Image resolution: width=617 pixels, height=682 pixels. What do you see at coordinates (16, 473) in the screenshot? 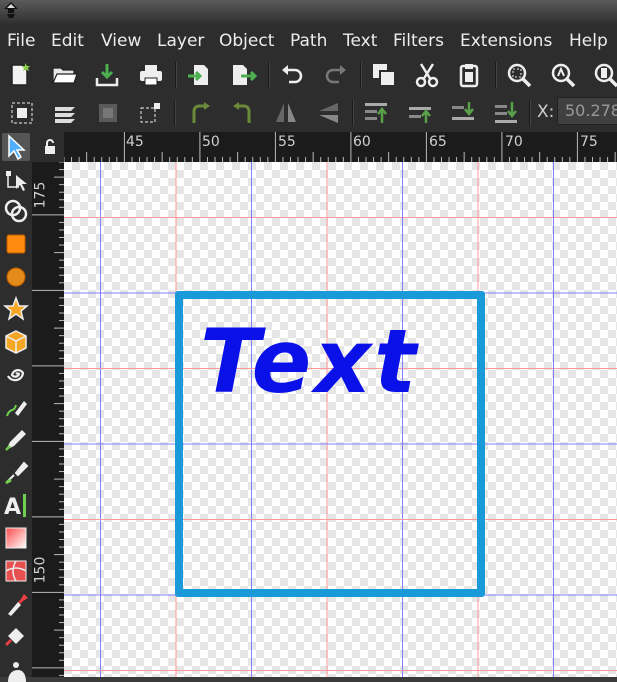
I see `calligraphy-tool-icon` at bounding box center [16, 473].